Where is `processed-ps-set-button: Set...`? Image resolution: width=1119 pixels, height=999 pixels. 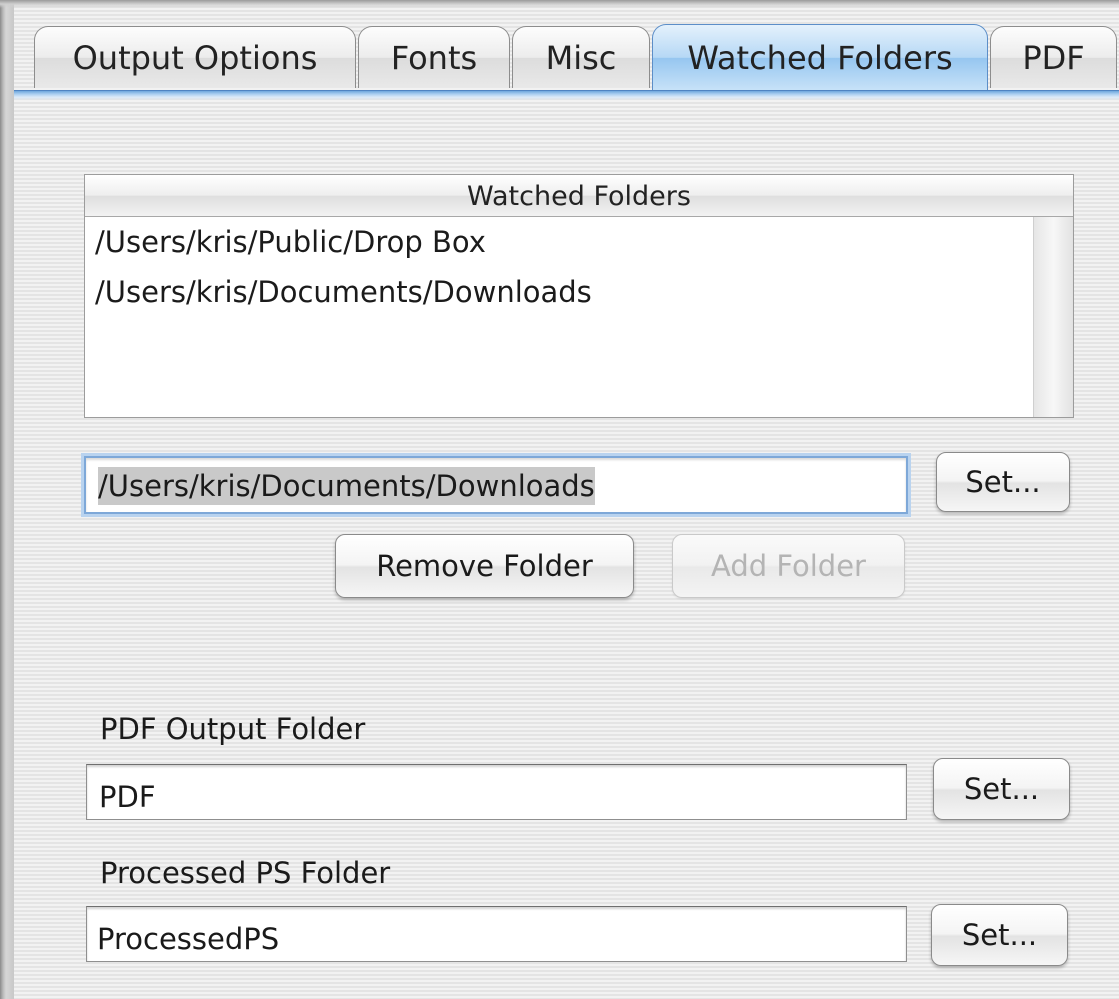
processed-ps-set-button: Set... is located at coordinates (999, 935).